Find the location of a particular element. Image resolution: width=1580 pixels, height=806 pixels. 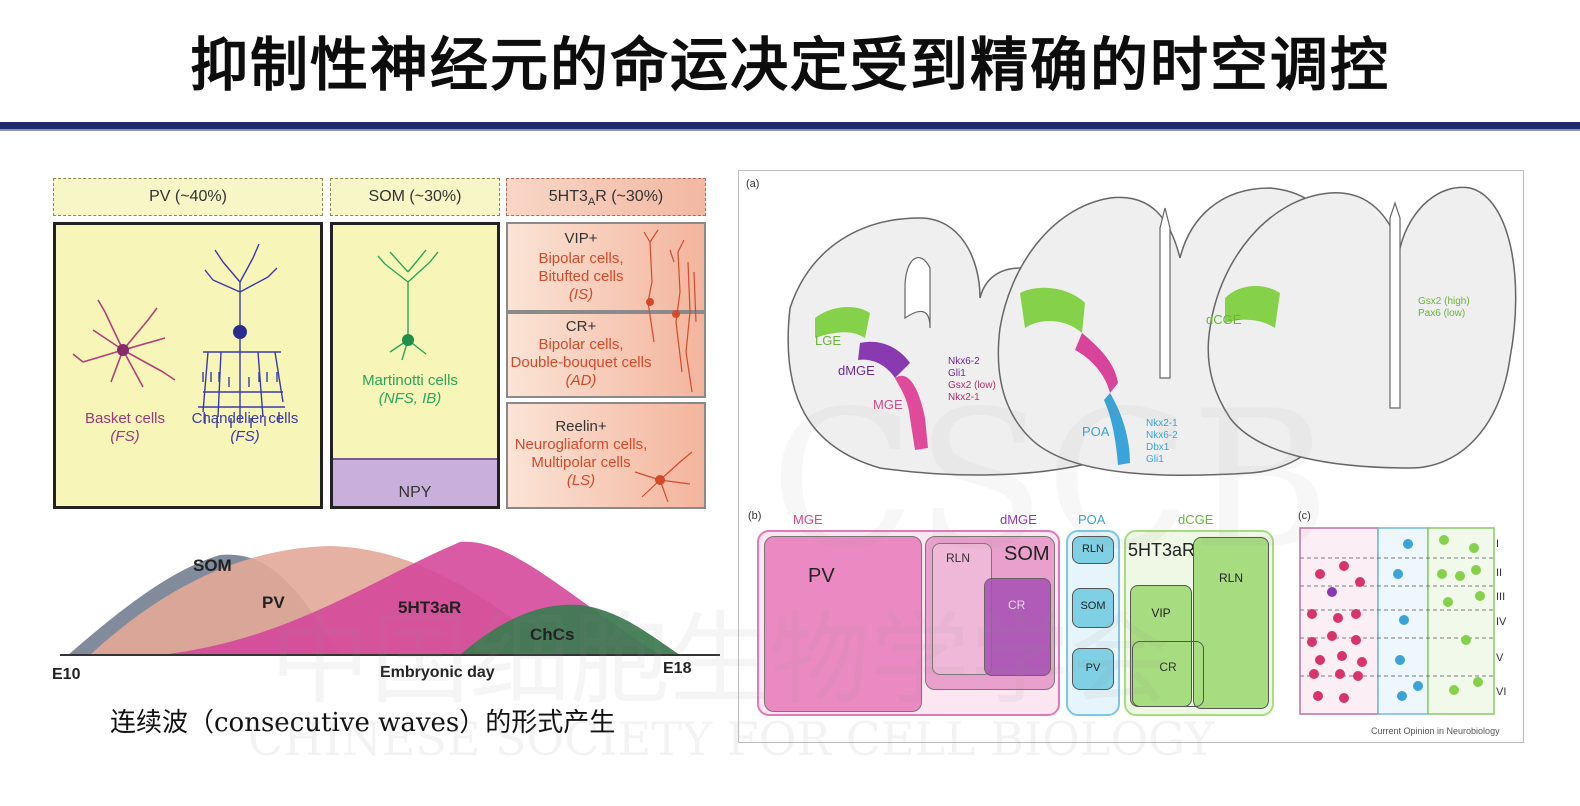

lge-label: LGE is located at coordinates (828, 340).